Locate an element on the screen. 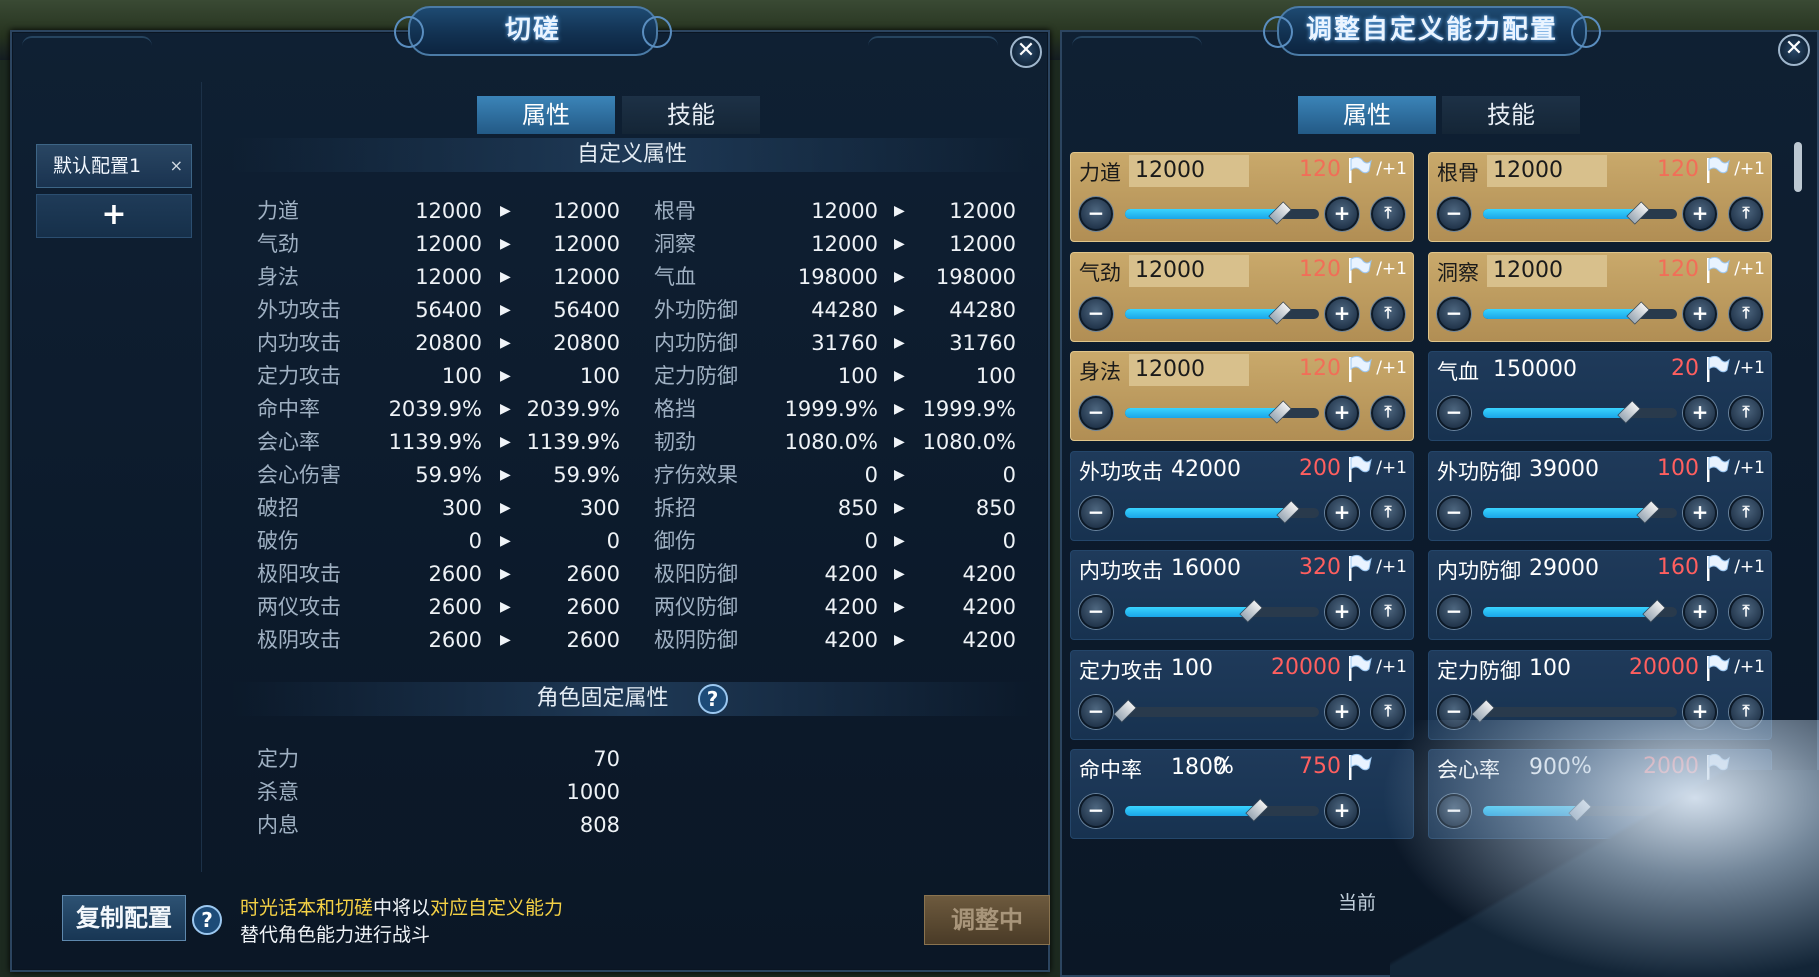 The image size is (1819, 977). ability-name: 内功攻击 is located at coordinates (1121, 571).